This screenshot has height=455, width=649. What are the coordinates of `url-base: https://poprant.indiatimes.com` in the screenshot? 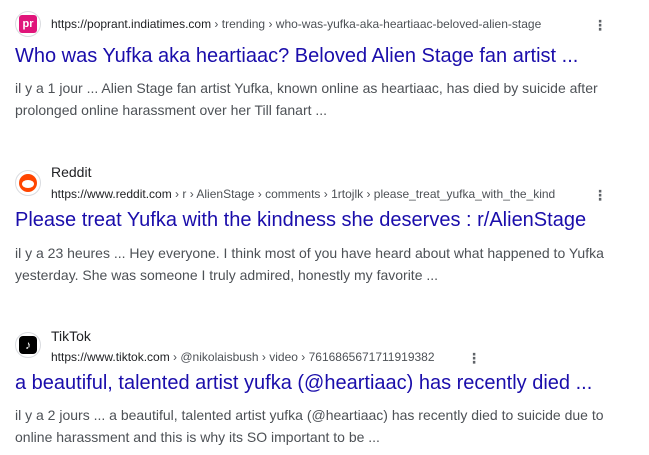 It's located at (131, 24).